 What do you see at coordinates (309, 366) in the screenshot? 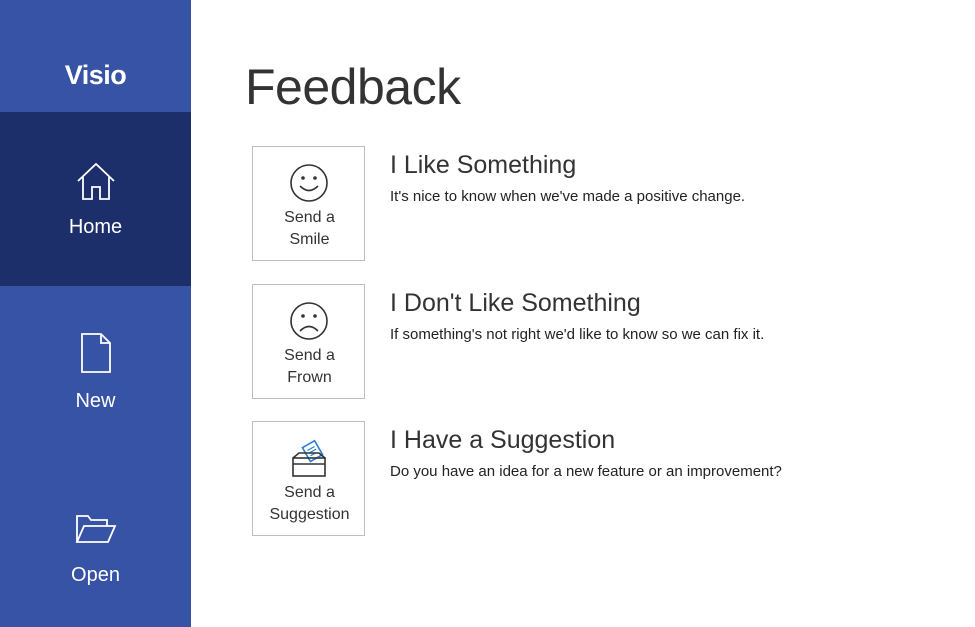
I see `send-frown-label: Send a Frown` at bounding box center [309, 366].